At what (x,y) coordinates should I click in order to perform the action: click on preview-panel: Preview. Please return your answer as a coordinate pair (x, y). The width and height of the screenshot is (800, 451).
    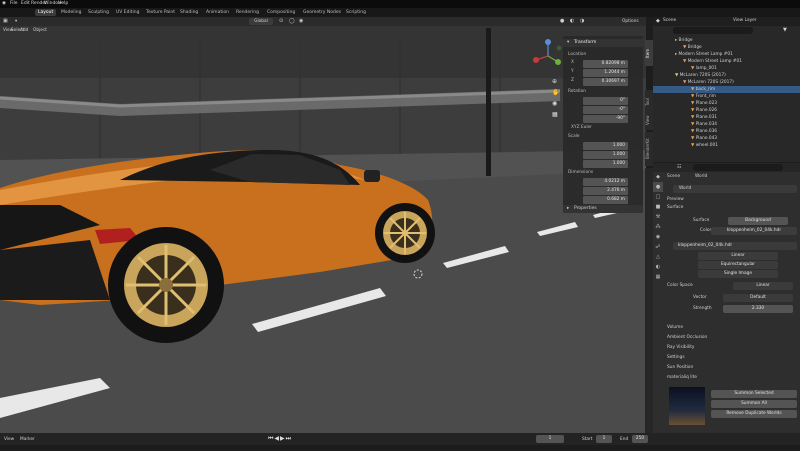
    Looking at the image, I should click on (675, 199).